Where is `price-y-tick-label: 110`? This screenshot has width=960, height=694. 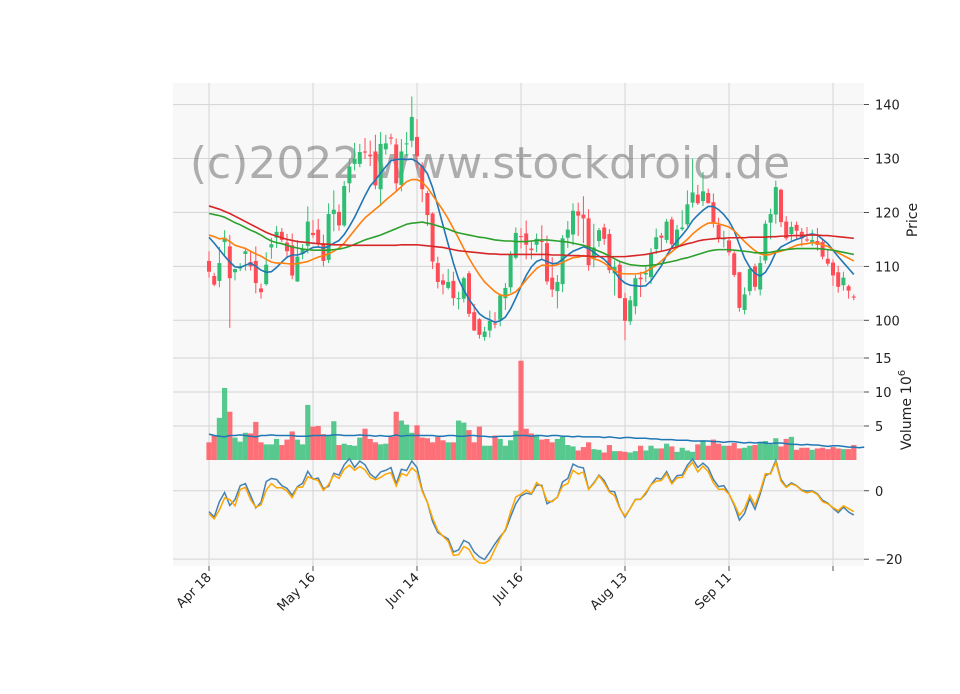
price-y-tick-label: 110 is located at coordinates (887, 267).